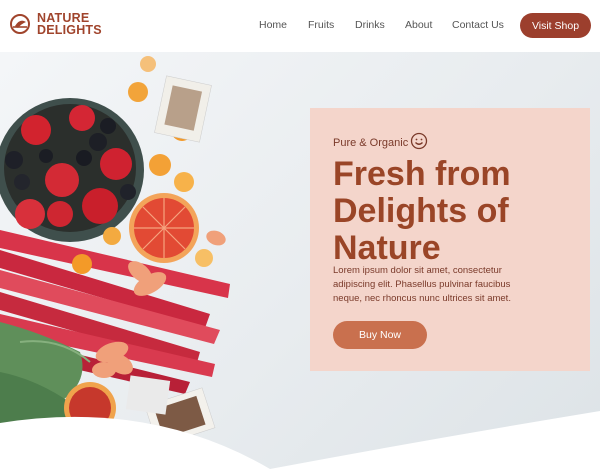 The width and height of the screenshot is (600, 469). Describe the element at coordinates (273, 25) in the screenshot. I see `nav-home: Home` at that location.